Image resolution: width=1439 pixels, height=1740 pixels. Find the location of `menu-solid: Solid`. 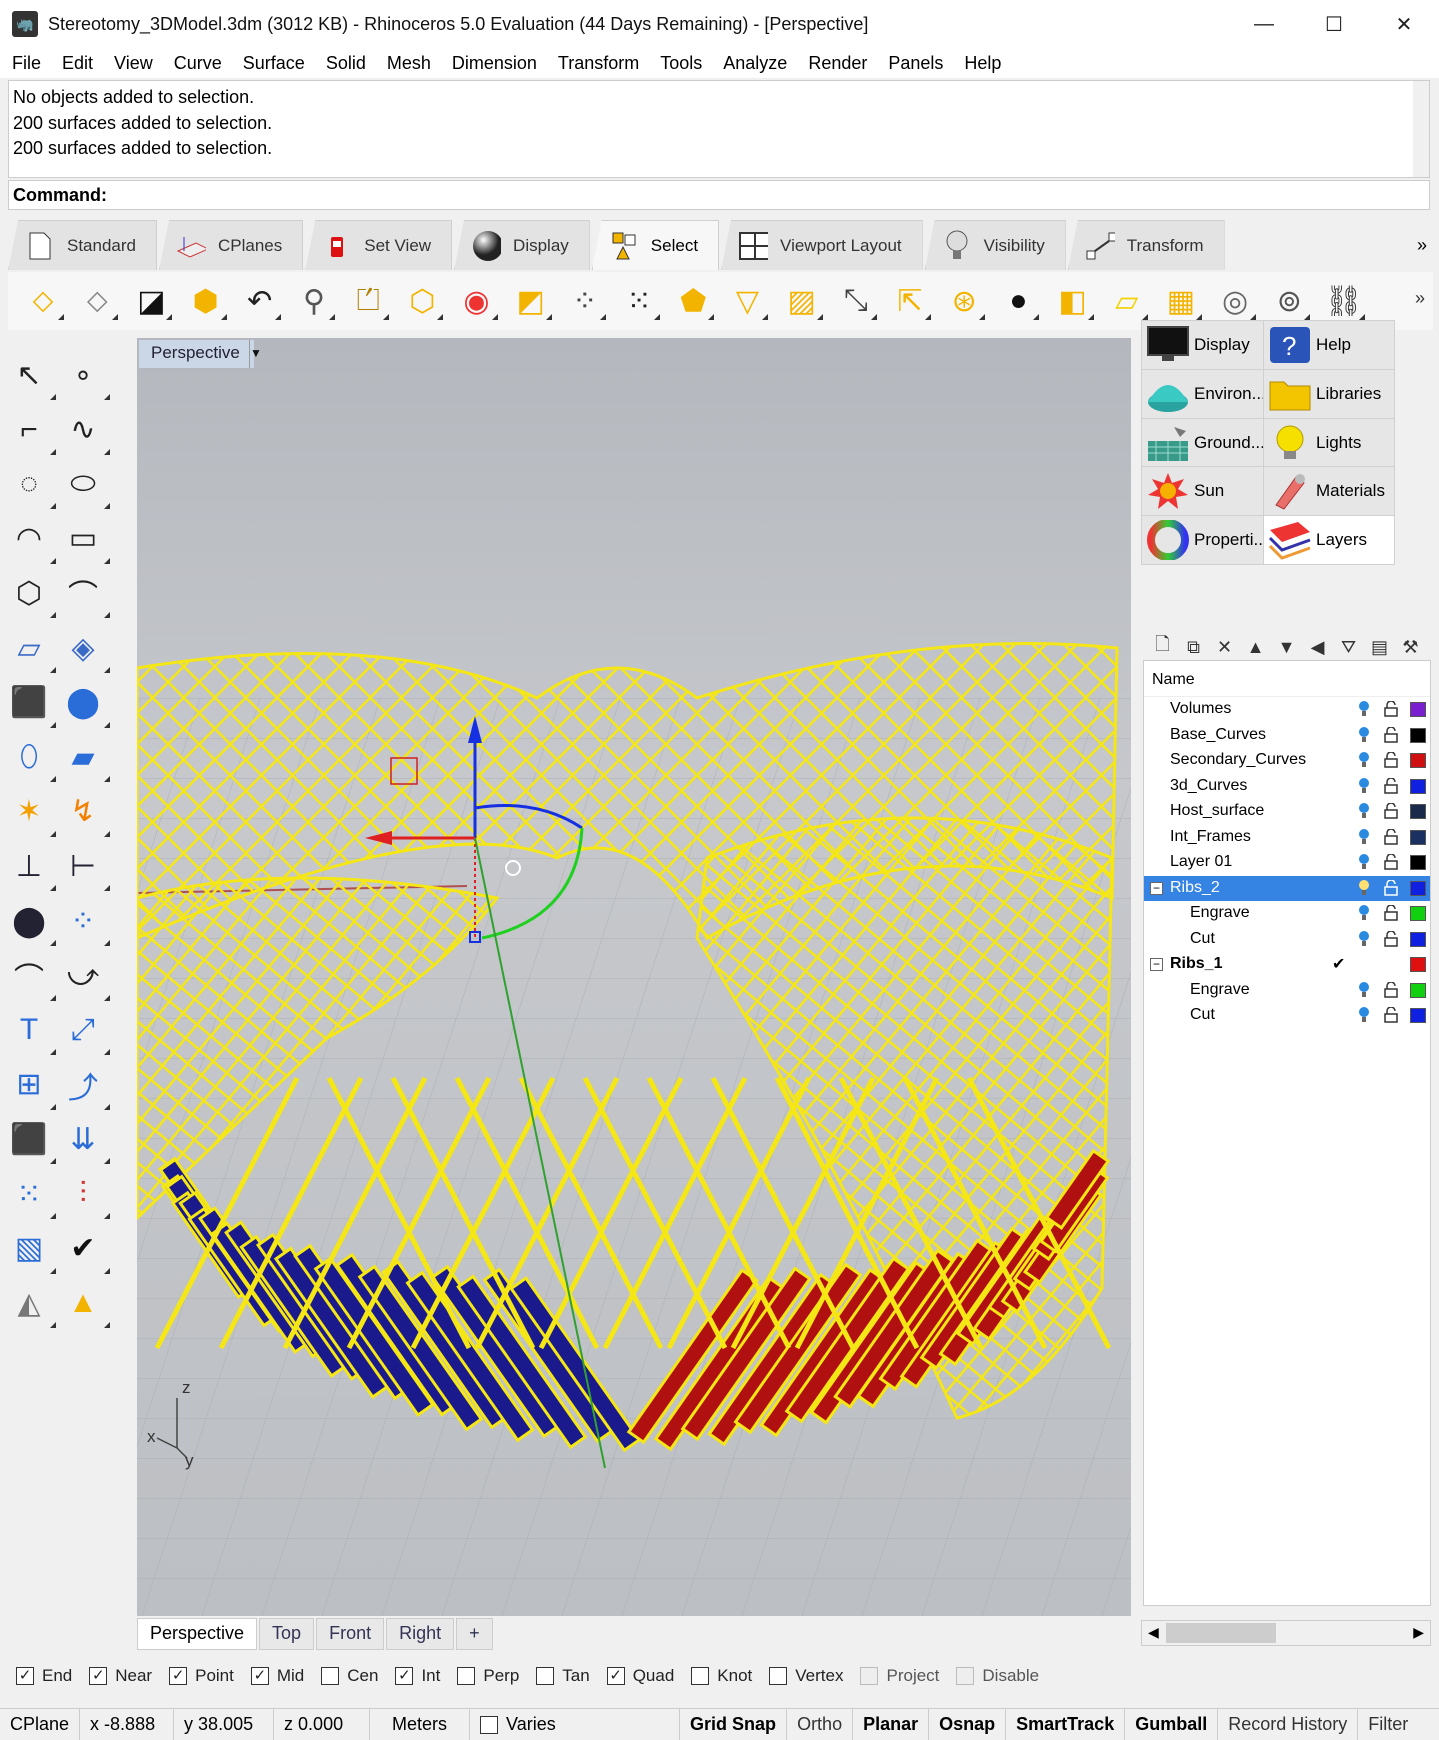

menu-solid: Solid is located at coordinates (346, 63).